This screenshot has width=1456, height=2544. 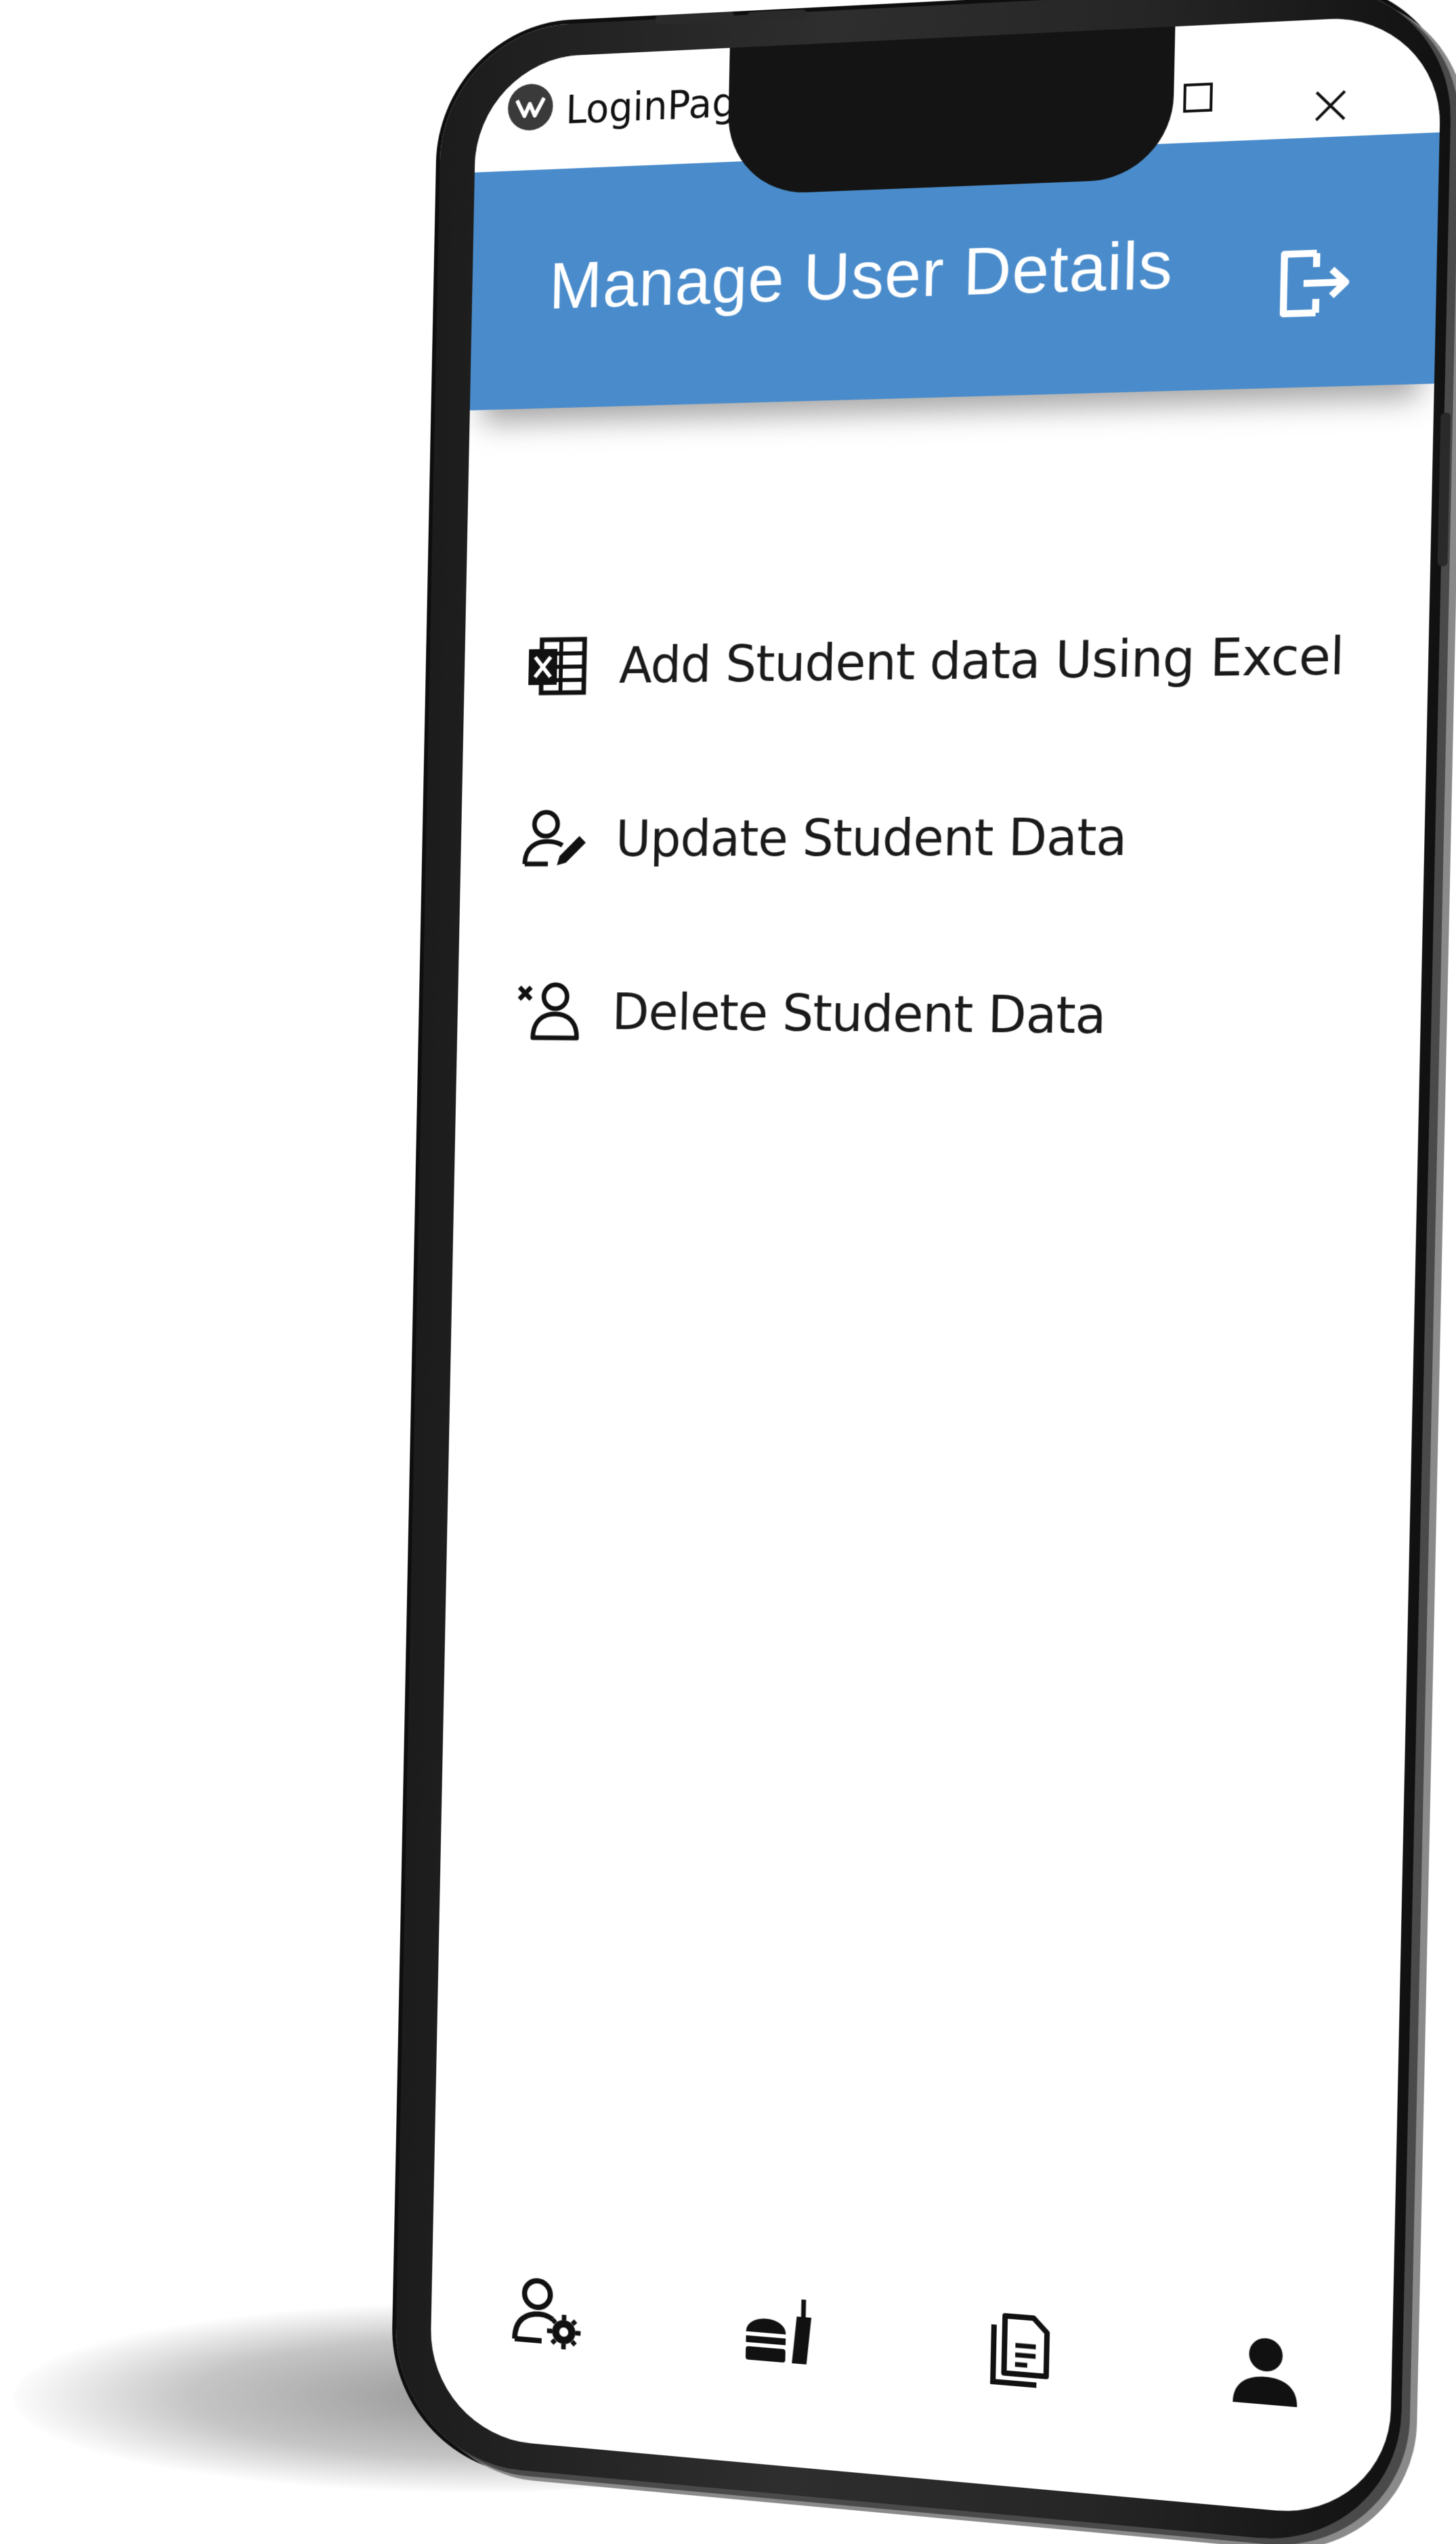 I want to click on menu-item-label: Add Student data Using Excel, so click(x=981, y=661).